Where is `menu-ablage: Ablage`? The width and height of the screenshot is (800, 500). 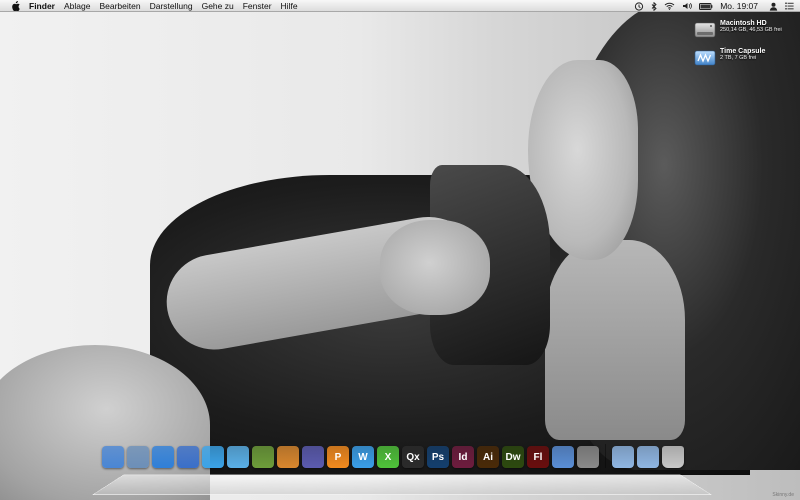 menu-ablage: Ablage is located at coordinates (77, 6).